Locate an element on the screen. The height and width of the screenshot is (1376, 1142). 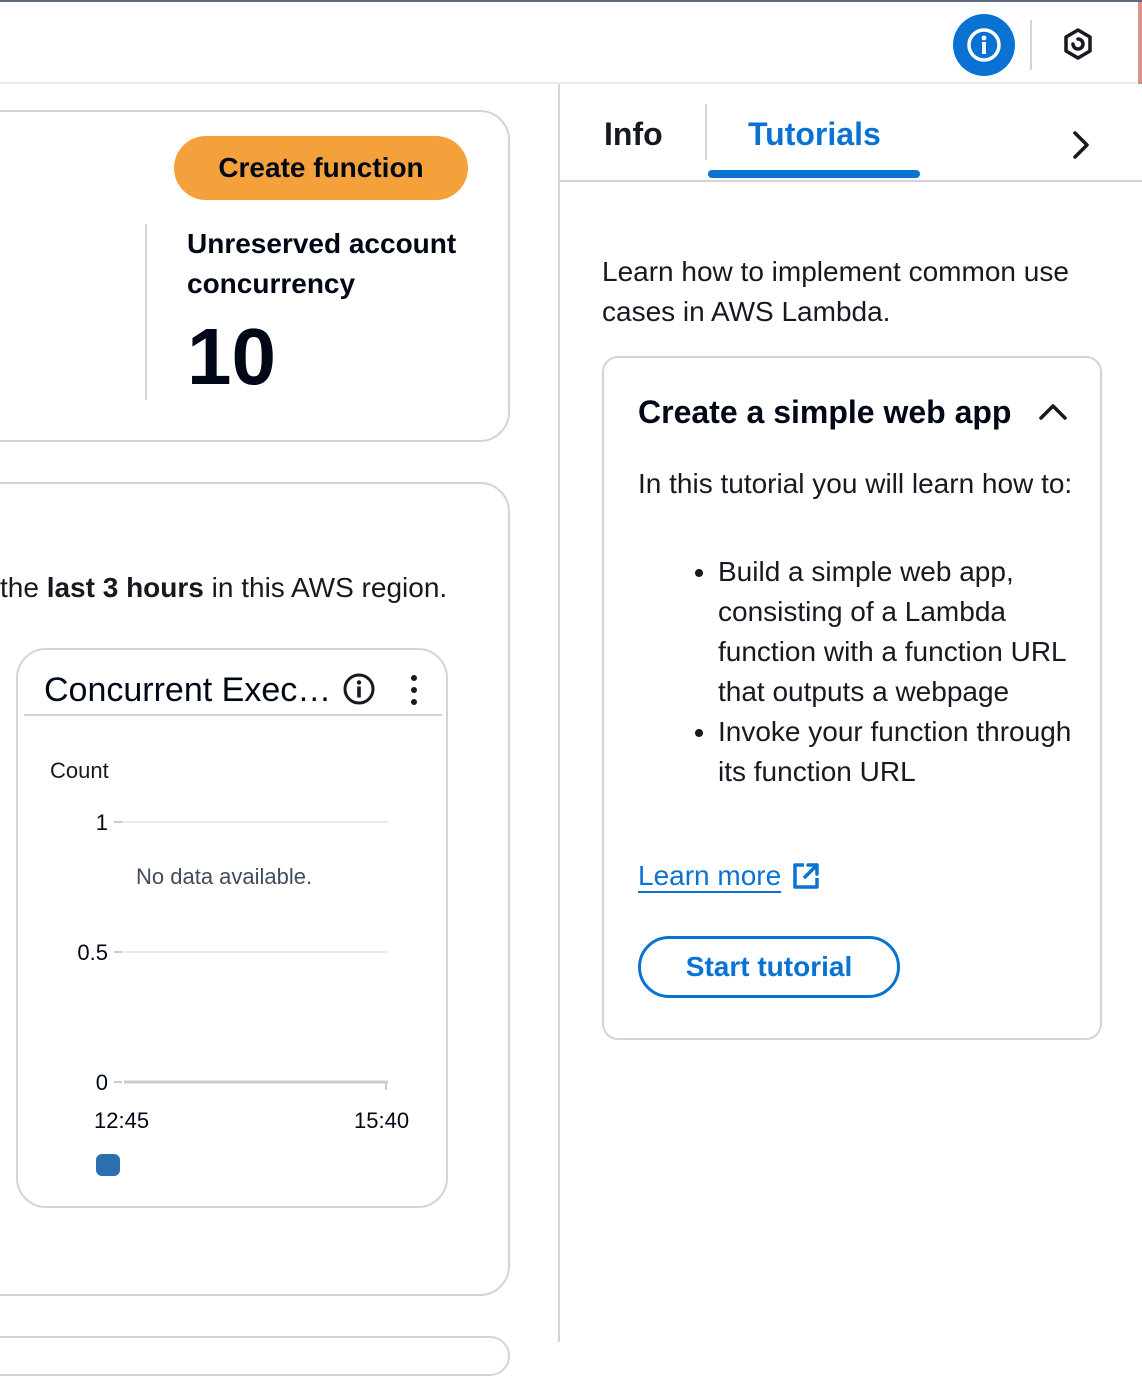
more-vertical-icon is located at coordinates (414, 690).